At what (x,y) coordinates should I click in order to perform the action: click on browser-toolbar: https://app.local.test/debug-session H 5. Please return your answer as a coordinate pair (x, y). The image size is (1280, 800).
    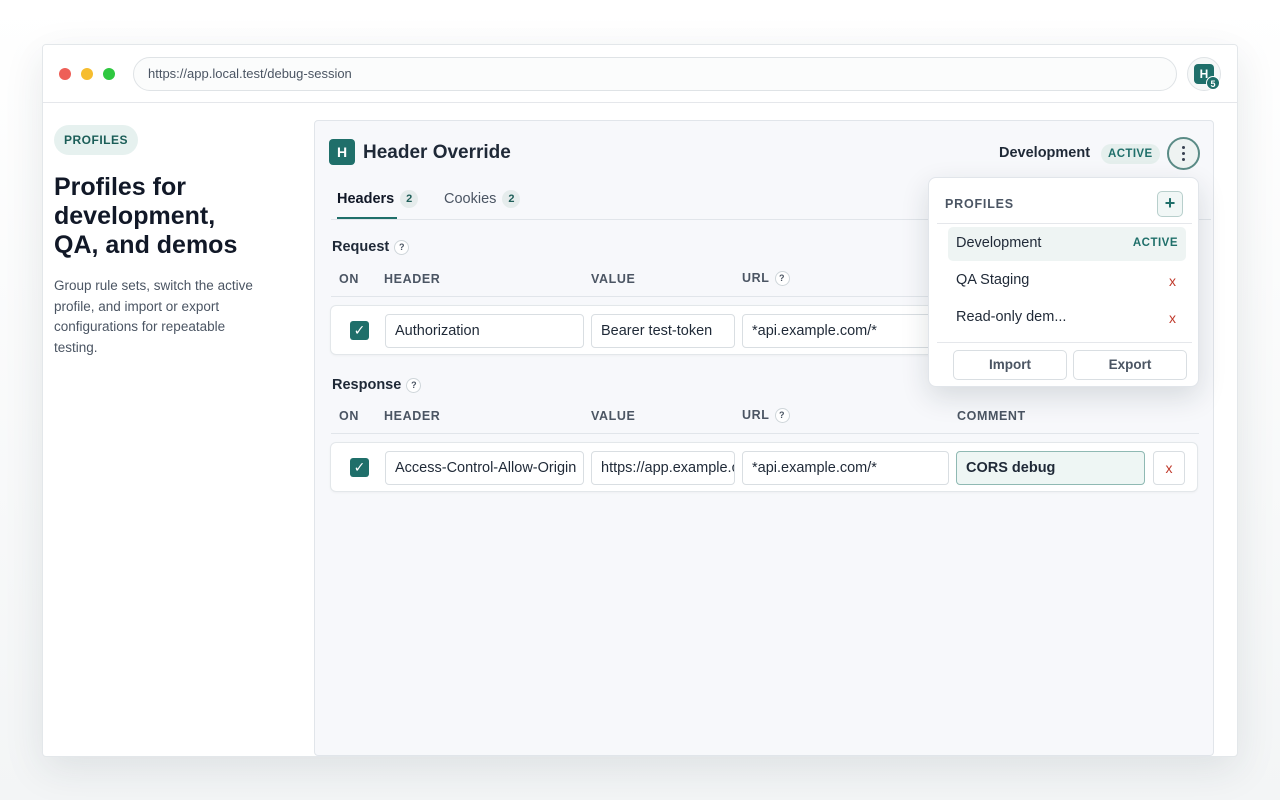
    Looking at the image, I should click on (640, 74).